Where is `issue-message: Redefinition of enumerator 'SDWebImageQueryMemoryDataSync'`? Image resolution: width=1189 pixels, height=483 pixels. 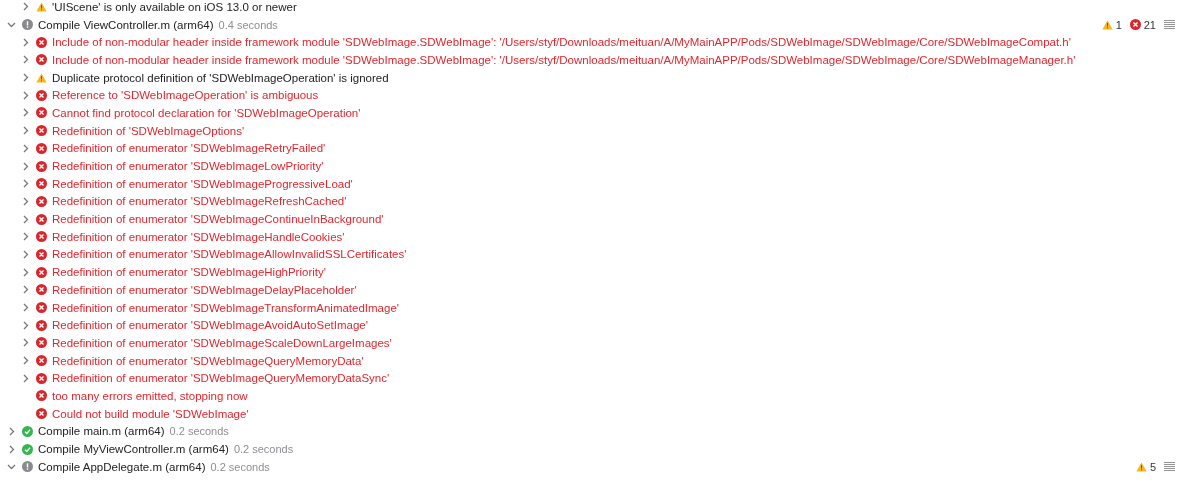
issue-message: Redefinition of enumerator 'SDWebImageQueryMemoryDataSync' is located at coordinates (221, 378).